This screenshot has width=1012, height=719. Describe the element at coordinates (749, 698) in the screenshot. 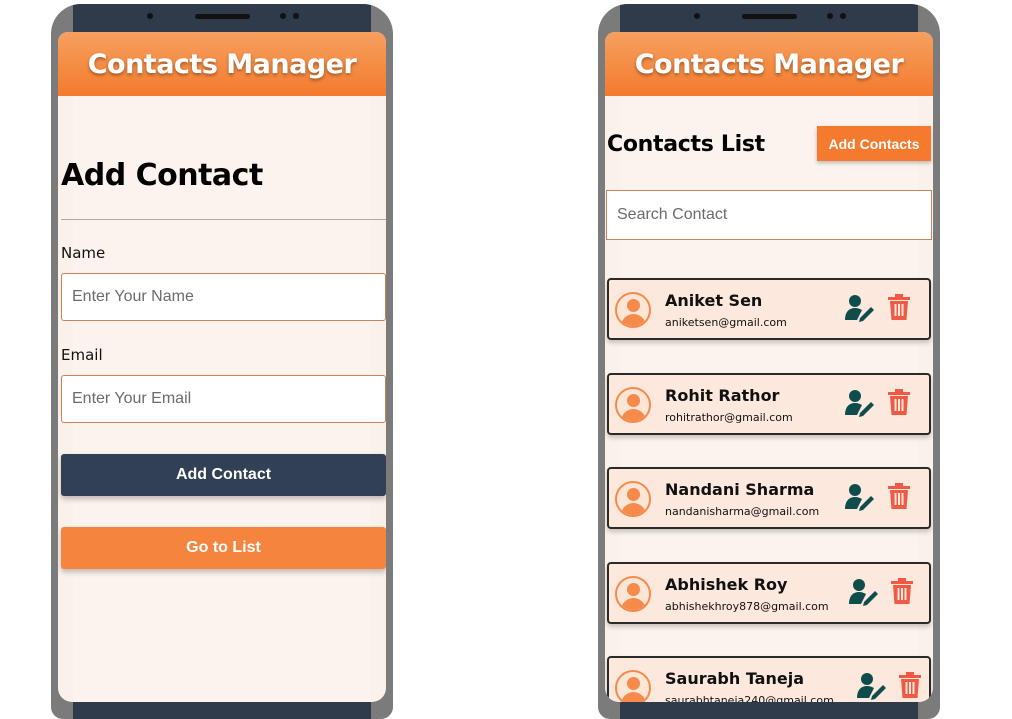

I see `contact-email: saurabhtaneja240@gmail.com` at that location.